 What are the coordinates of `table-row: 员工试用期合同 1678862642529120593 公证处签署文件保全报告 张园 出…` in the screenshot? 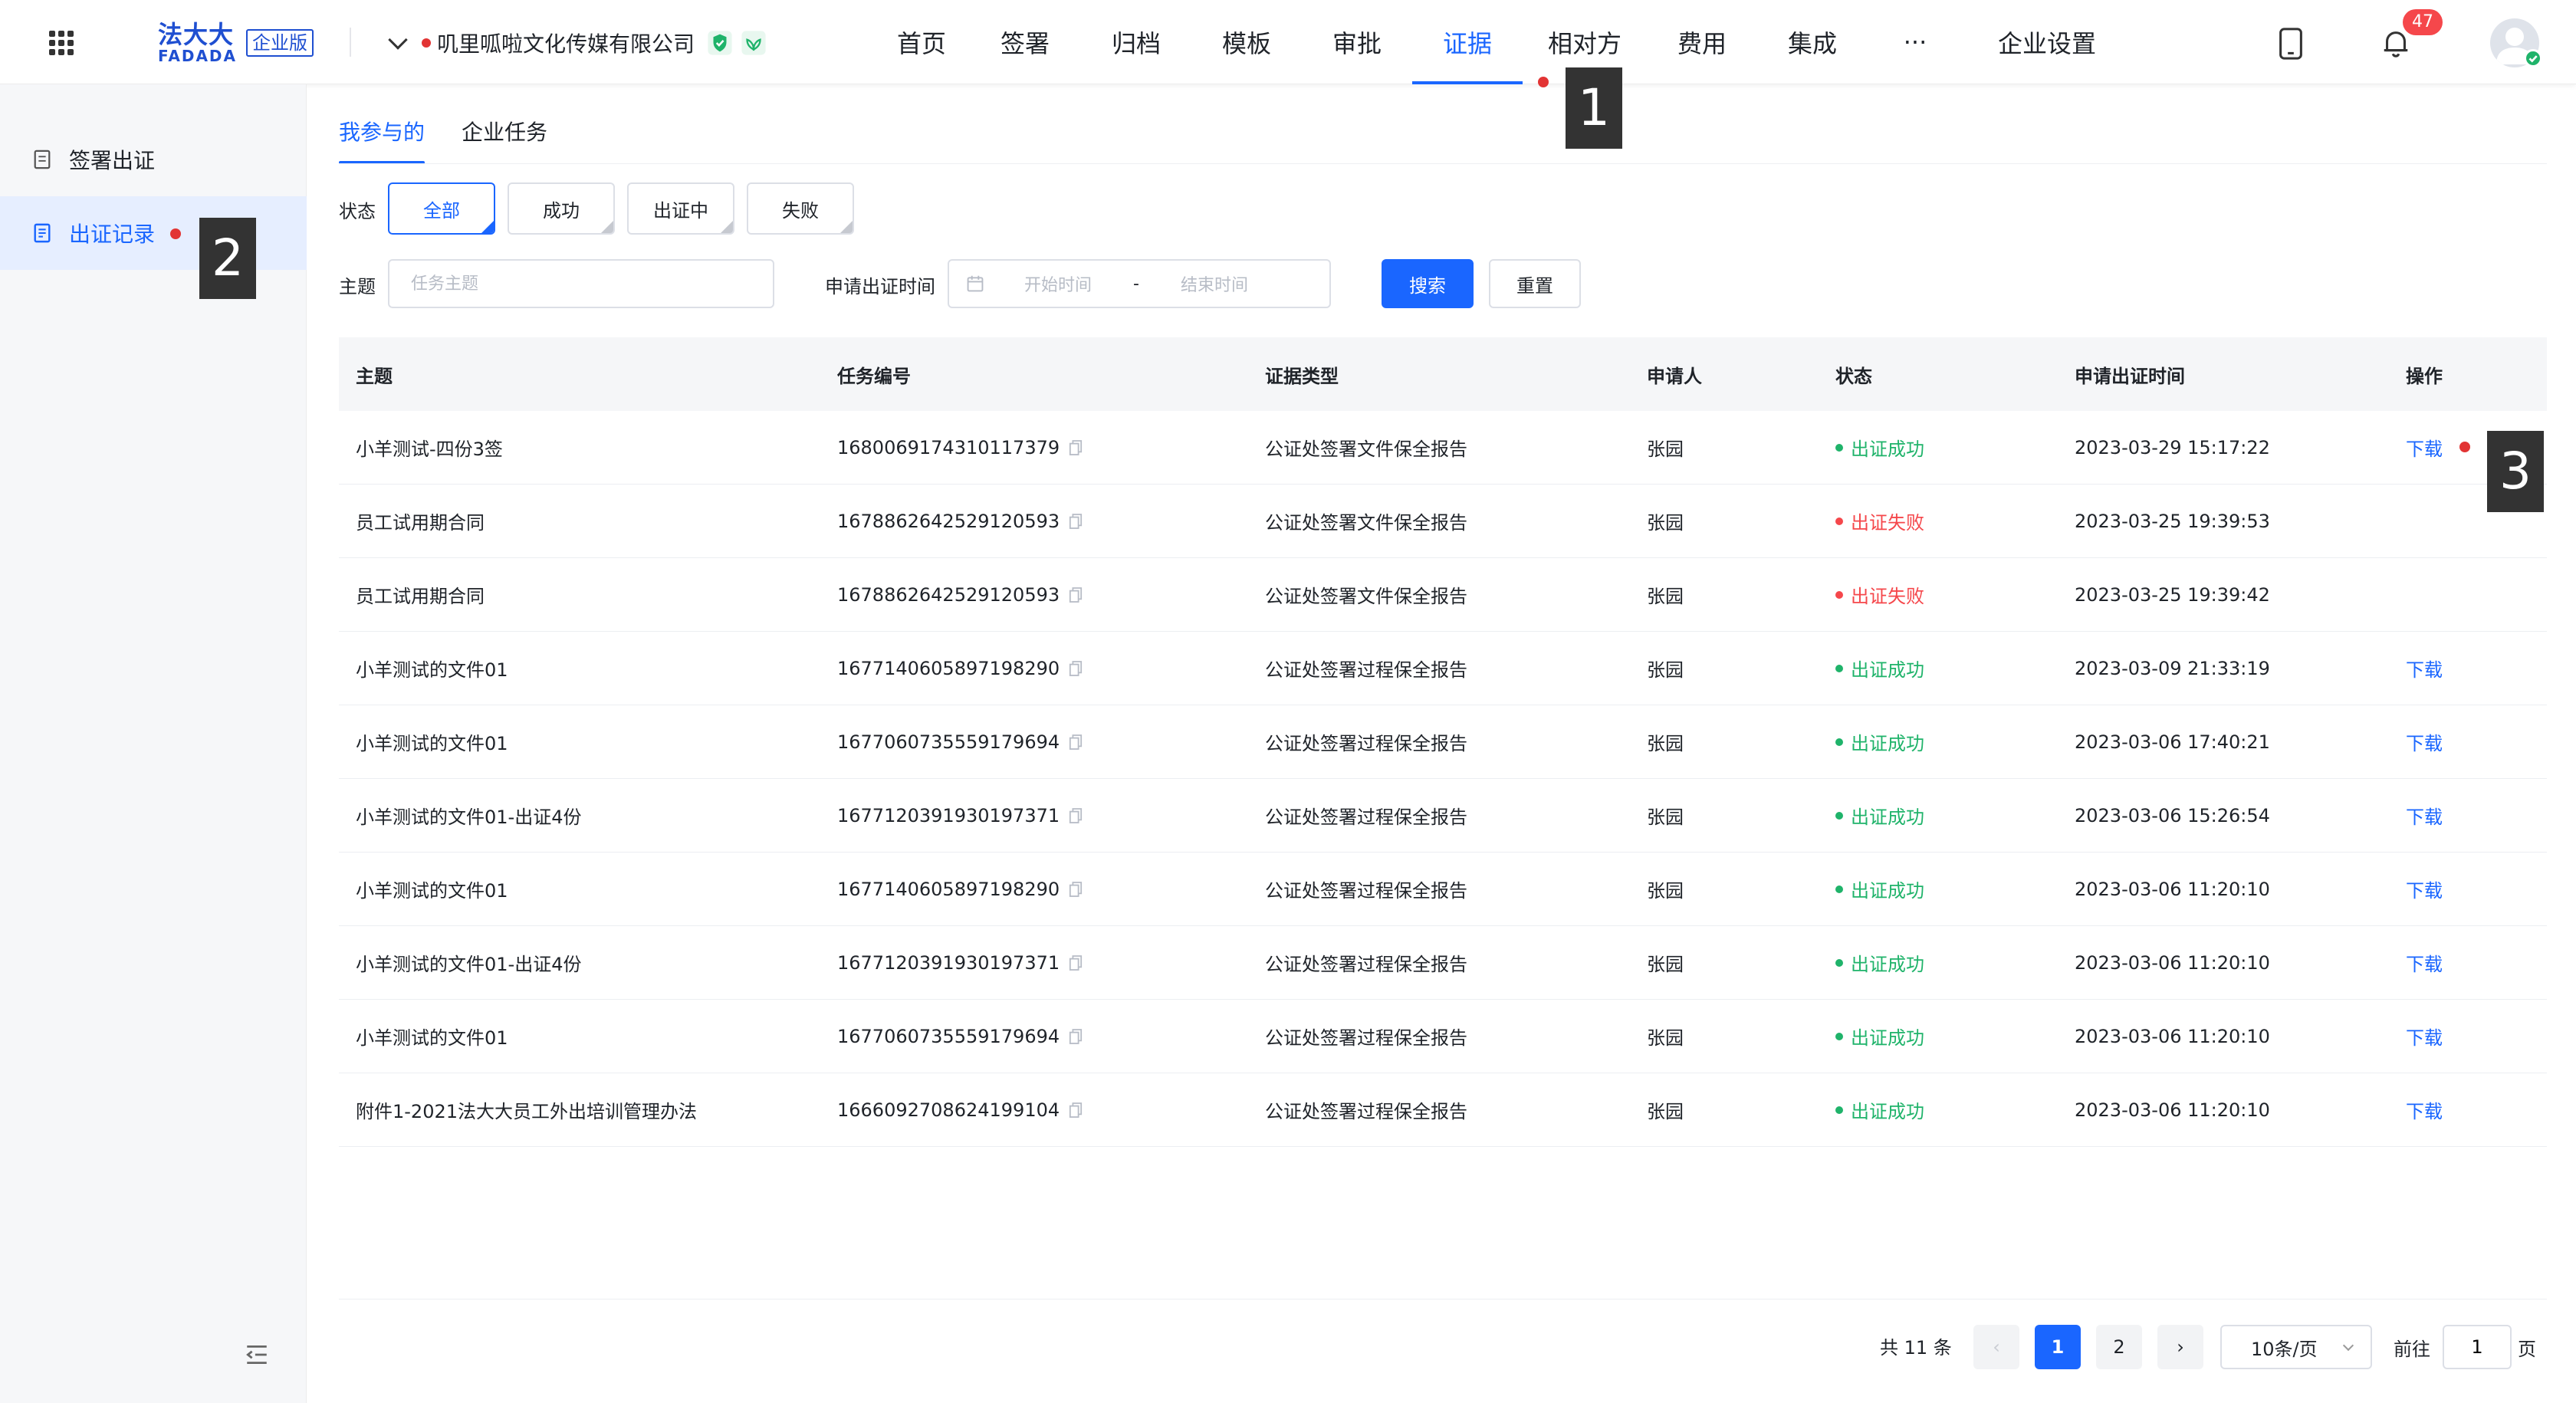 It's located at (1443, 595).